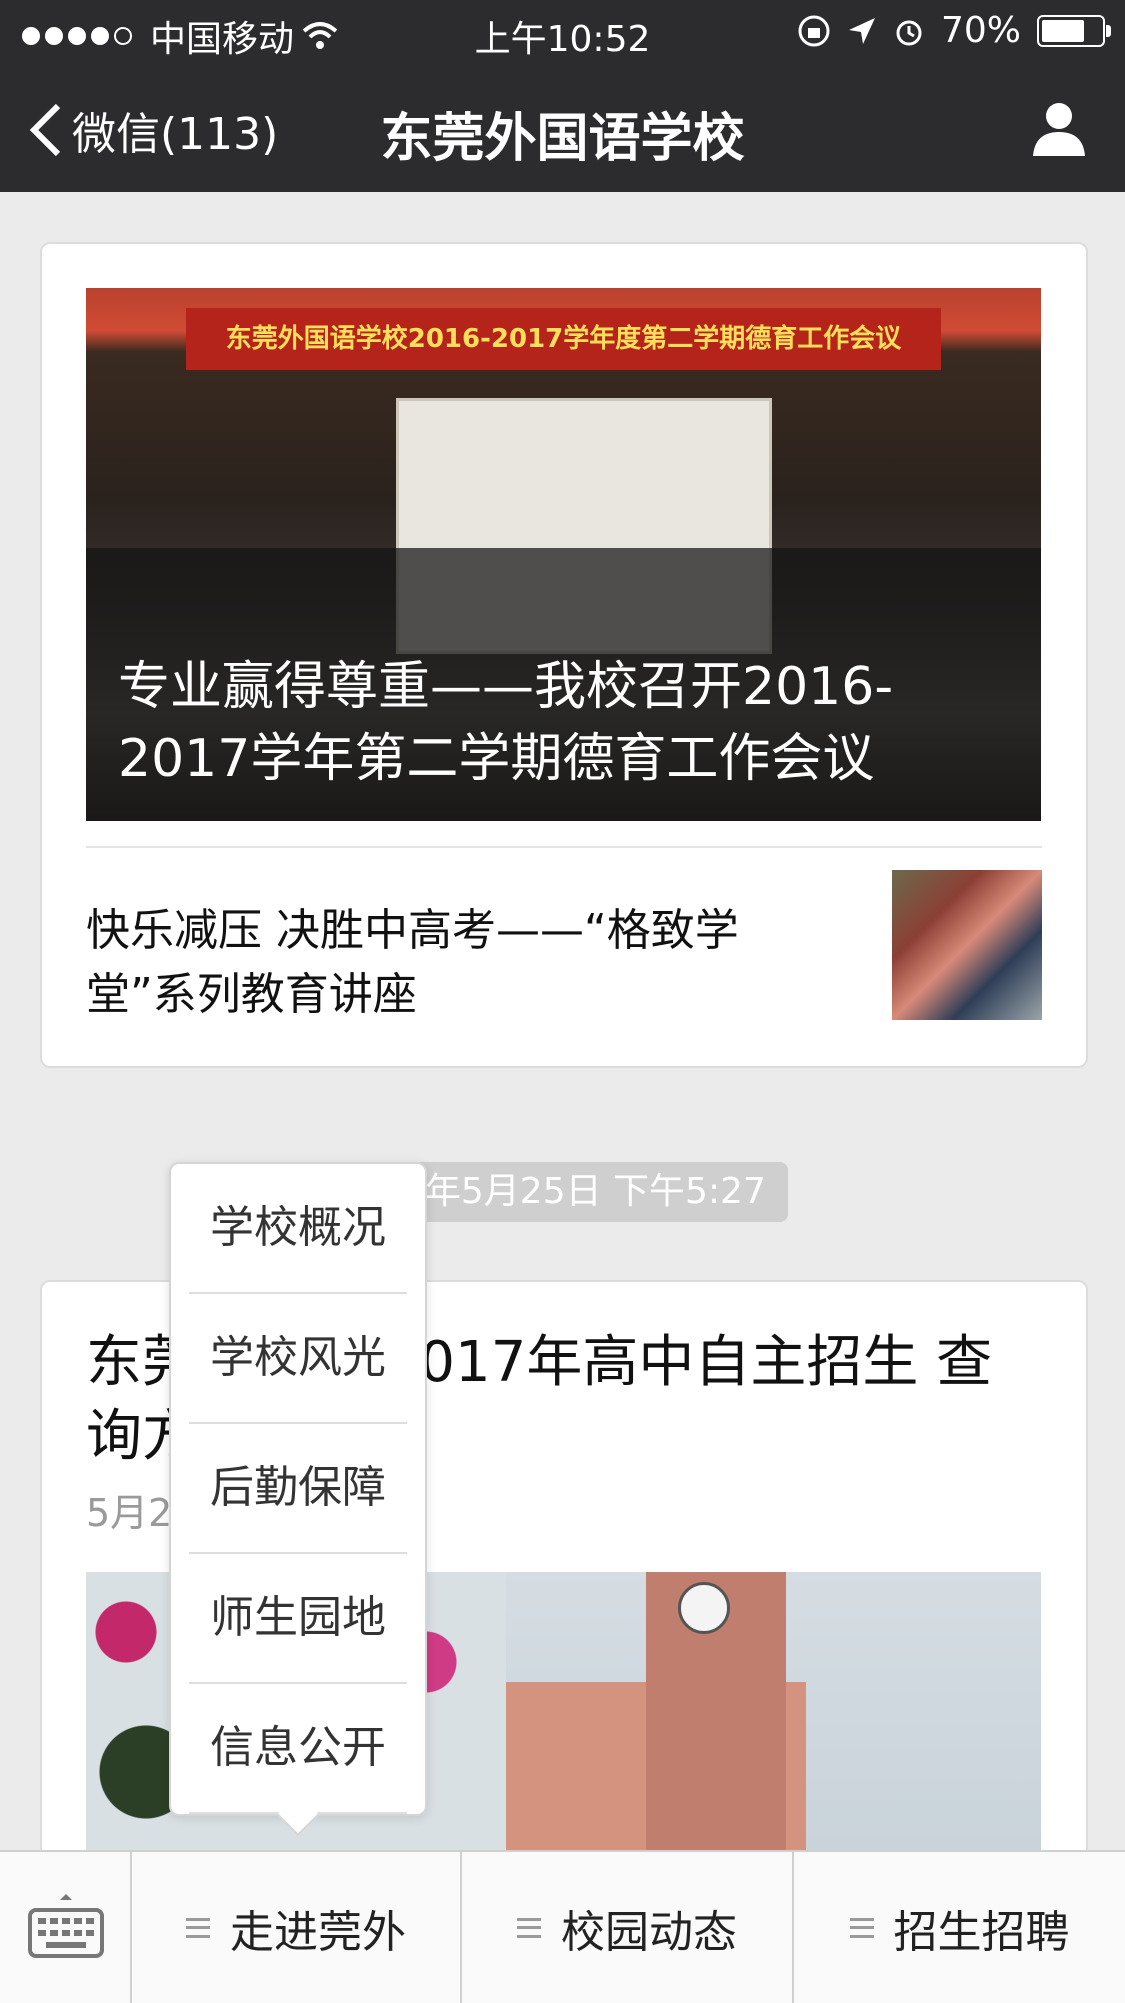 Image resolution: width=1125 pixels, height=2003 pixels. Describe the element at coordinates (980, 30) in the screenshot. I see `battery-percent: 70%` at that location.